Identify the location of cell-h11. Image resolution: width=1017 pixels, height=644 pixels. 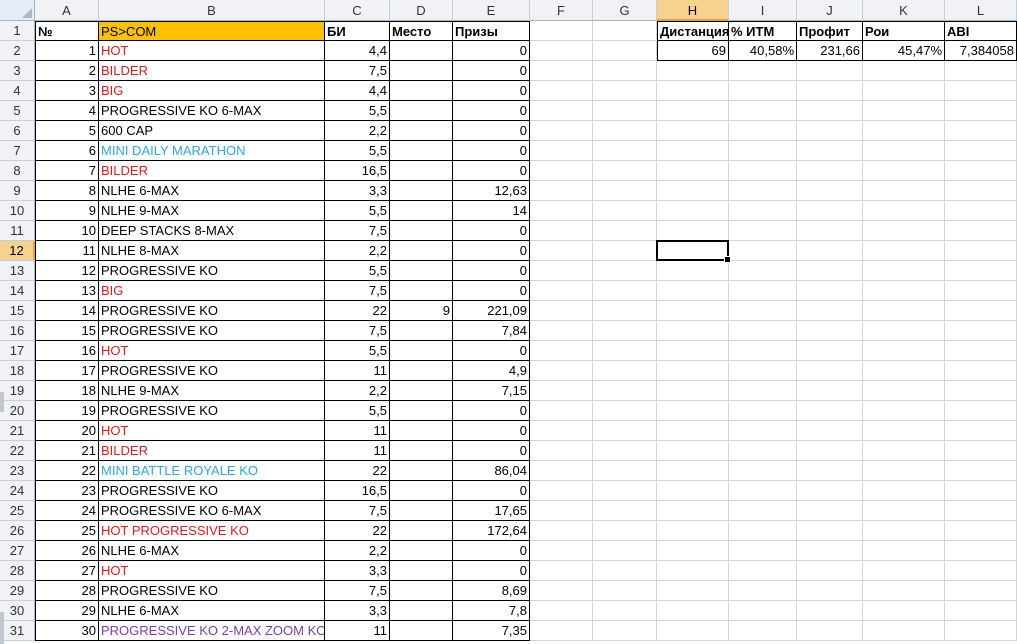
(693, 231).